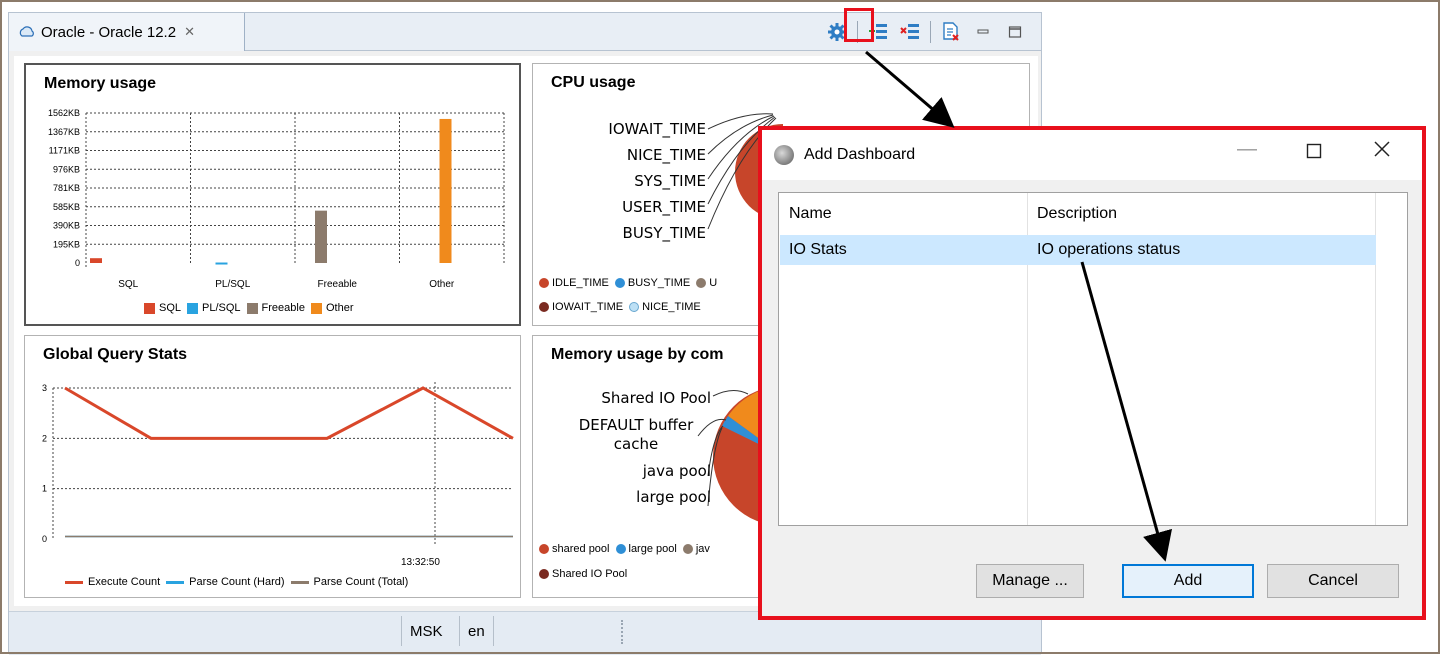 This screenshot has height=655, width=1440. What do you see at coordinates (426, 631) in the screenshot?
I see `timezone-indicator: MSK` at bounding box center [426, 631].